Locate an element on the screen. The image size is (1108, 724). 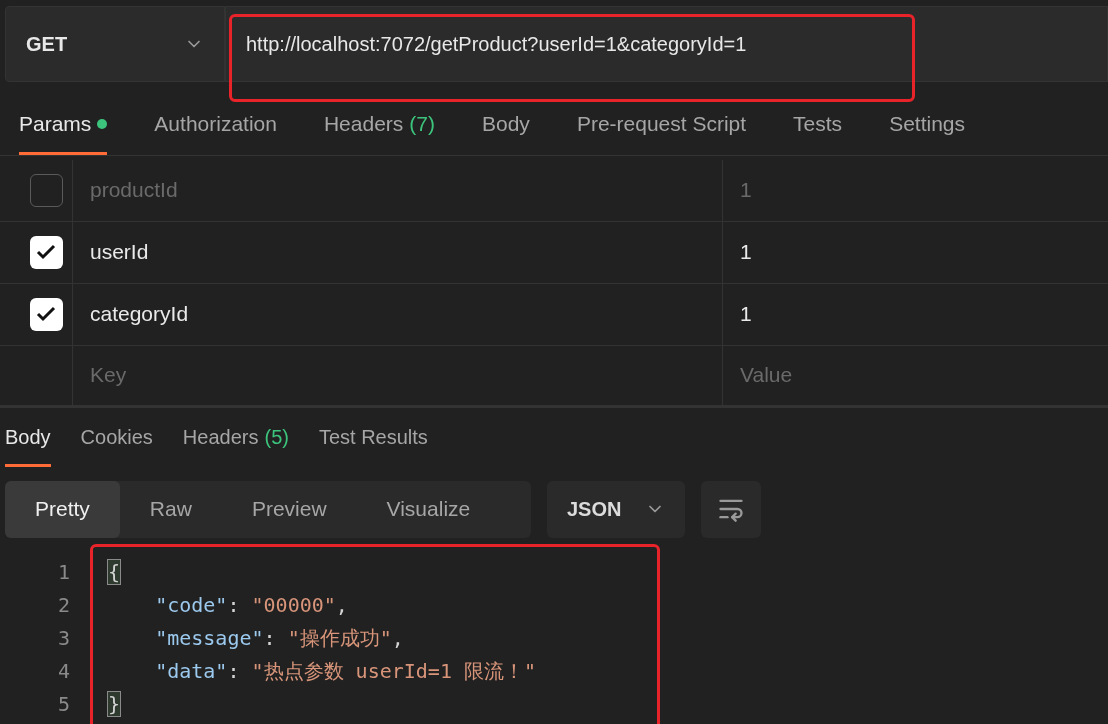
line-number: 3 is located at coordinates (63, 638).